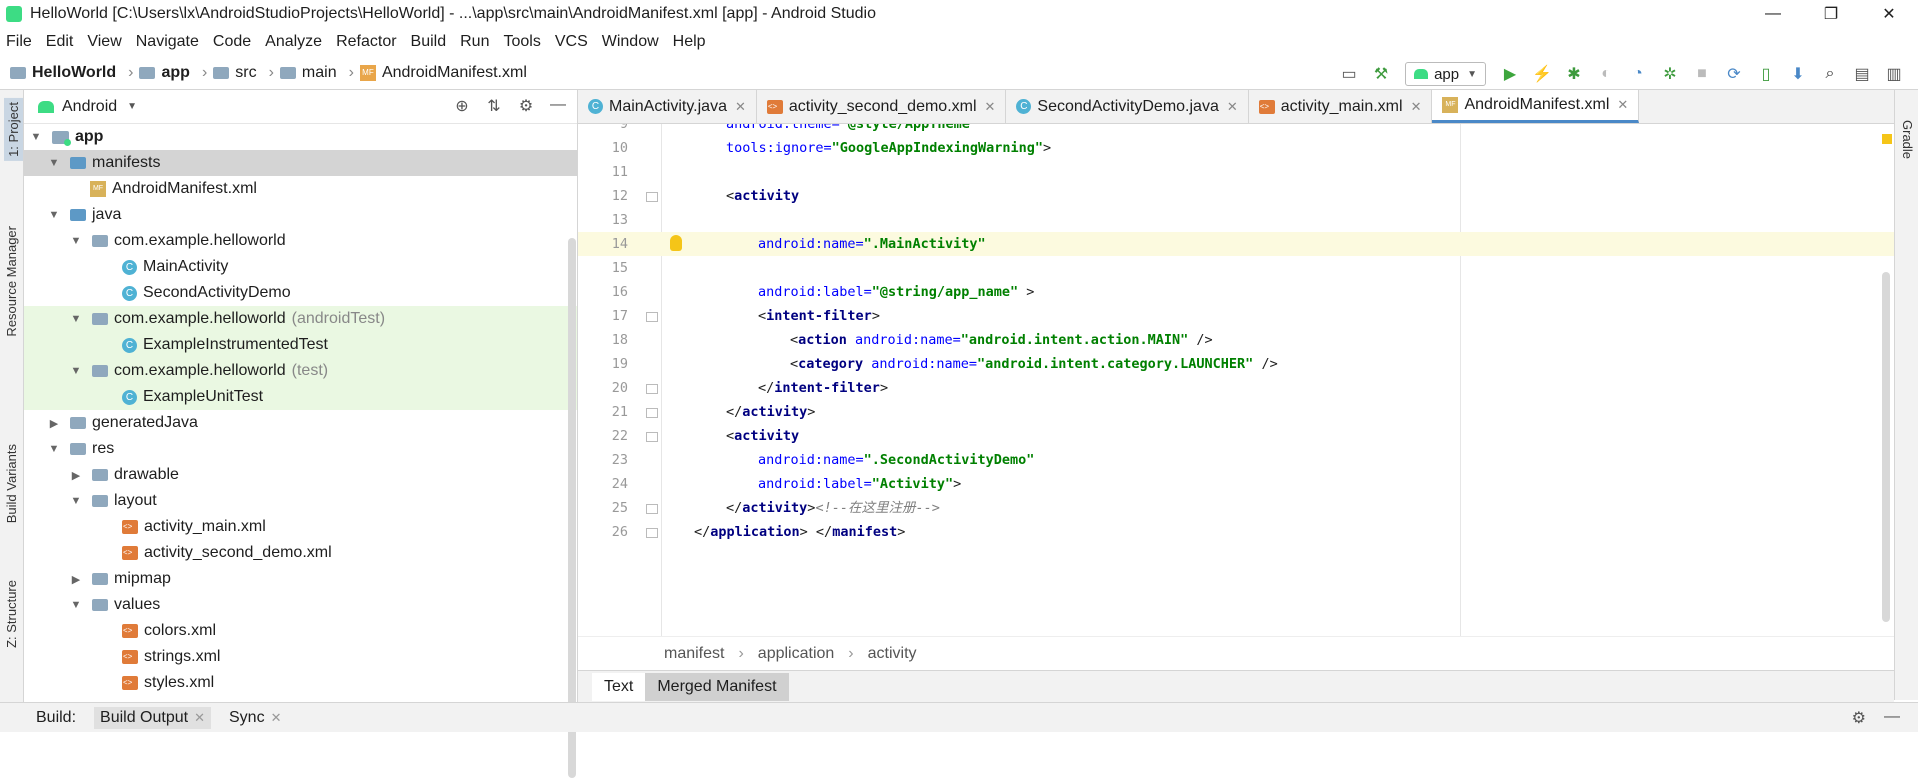  Describe the element at coordinates (1887, 139) in the screenshot. I see `warning-marker` at that location.